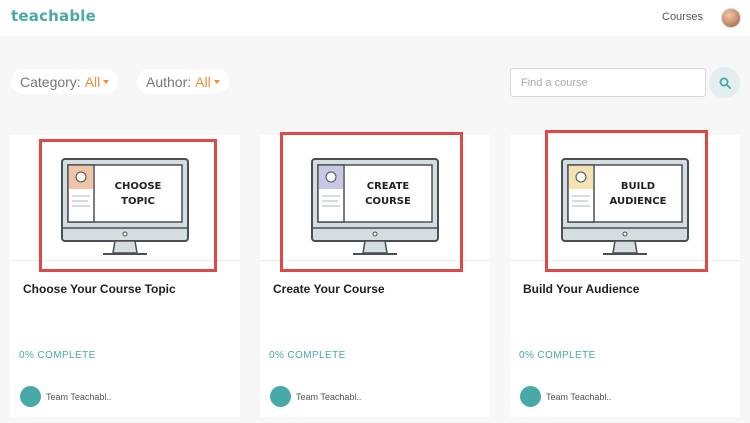 The width and height of the screenshot is (750, 423). What do you see at coordinates (581, 289) in the screenshot?
I see `course-title: Build Your Audience` at bounding box center [581, 289].